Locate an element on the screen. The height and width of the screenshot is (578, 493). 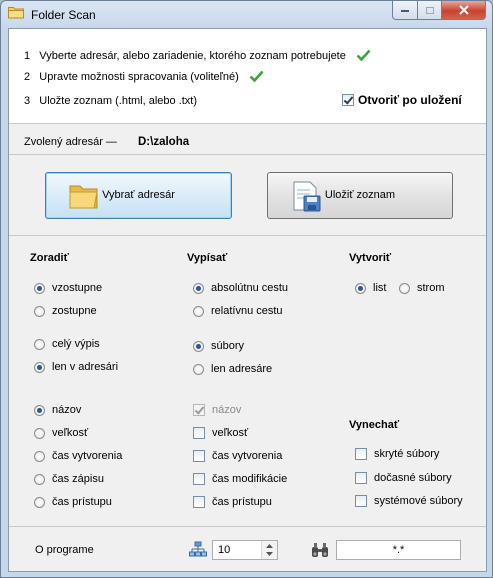
step-number: 1 is located at coordinates (27, 56).